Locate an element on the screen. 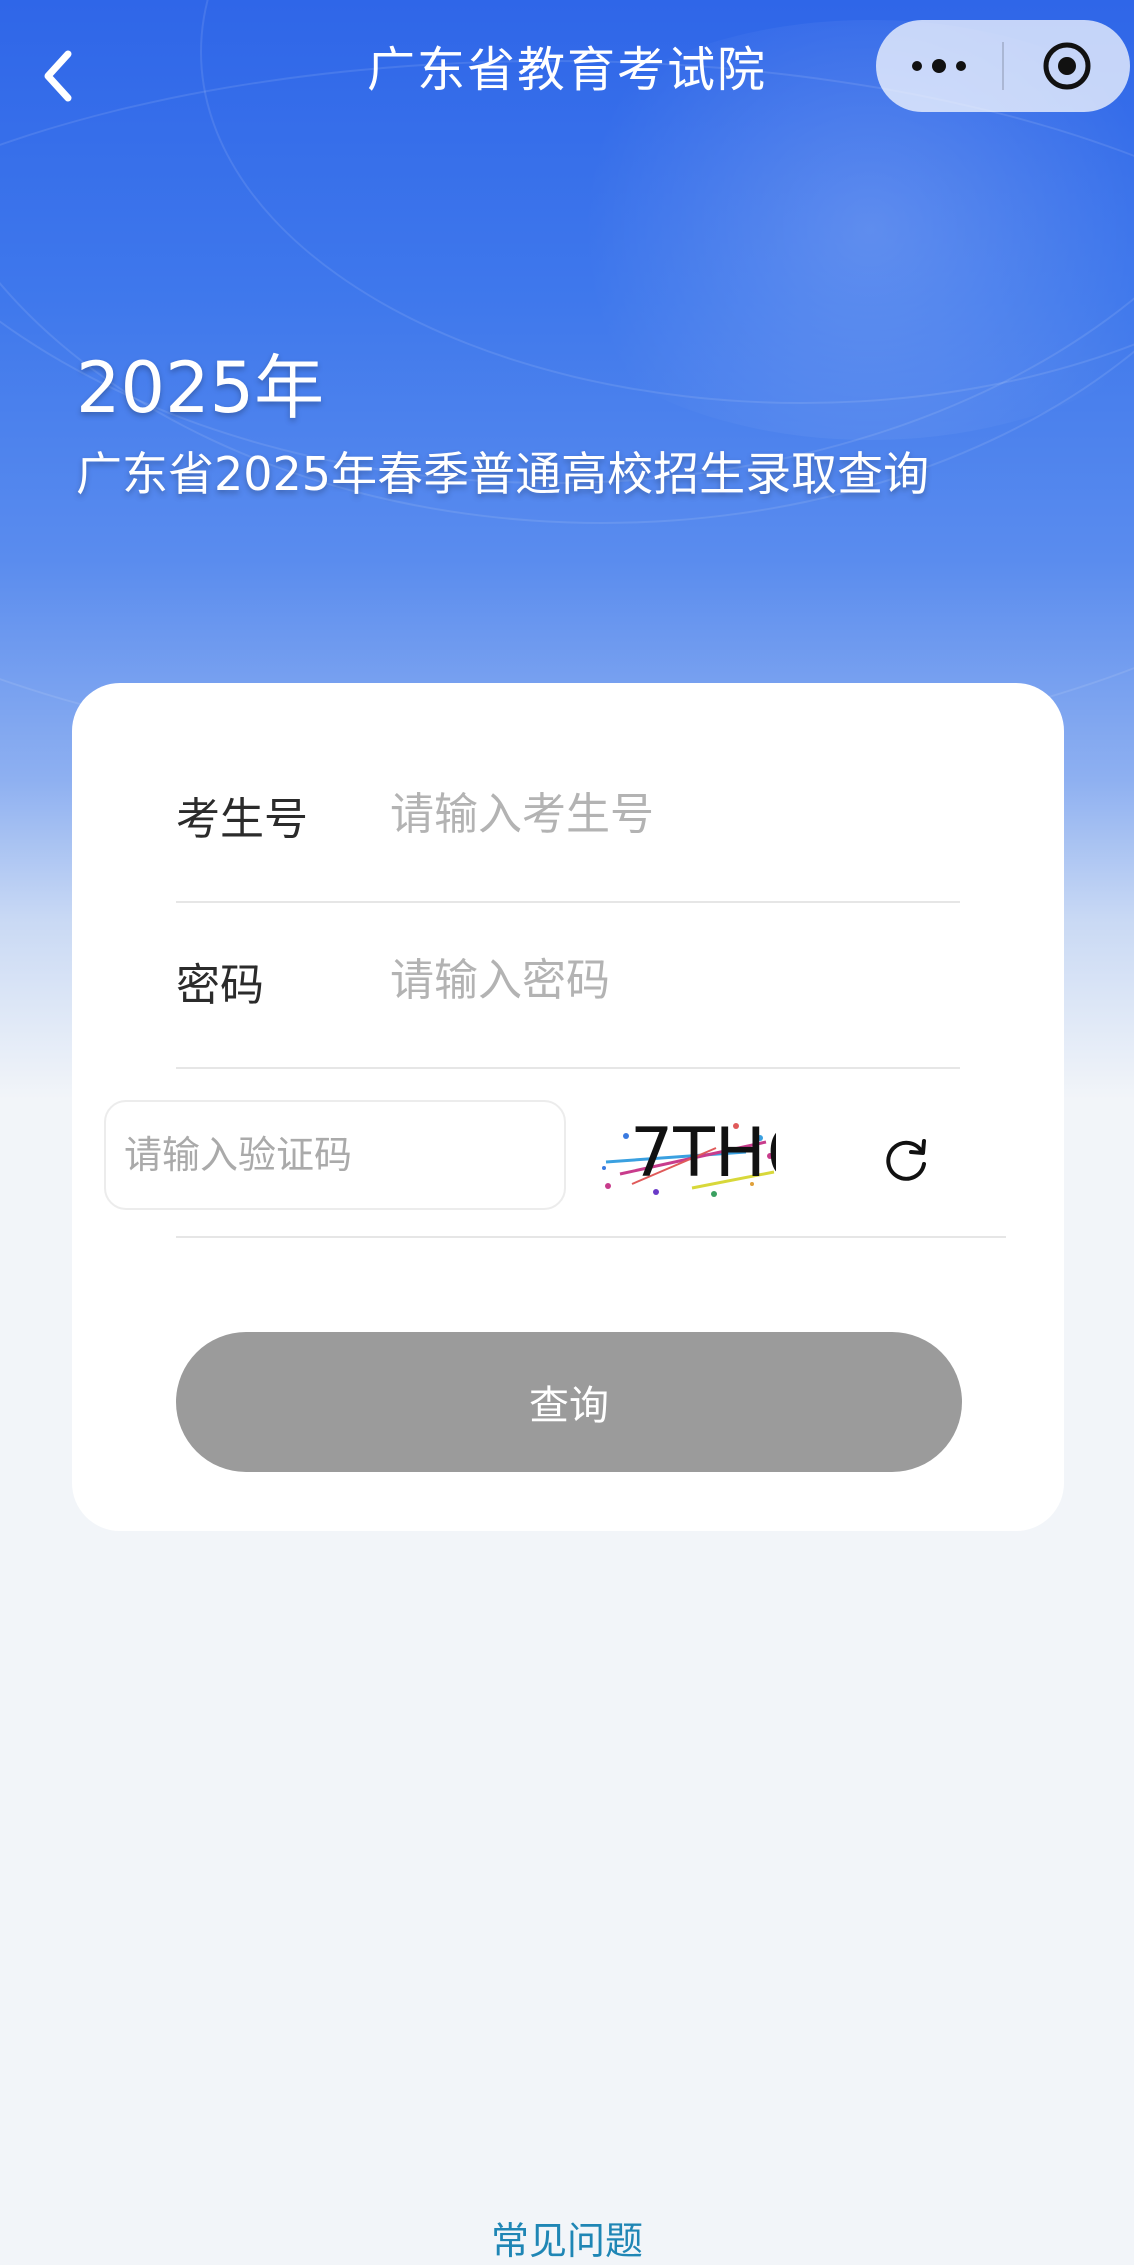 This screenshot has width=1134, height=2265. refresh-icon is located at coordinates (906, 1160).